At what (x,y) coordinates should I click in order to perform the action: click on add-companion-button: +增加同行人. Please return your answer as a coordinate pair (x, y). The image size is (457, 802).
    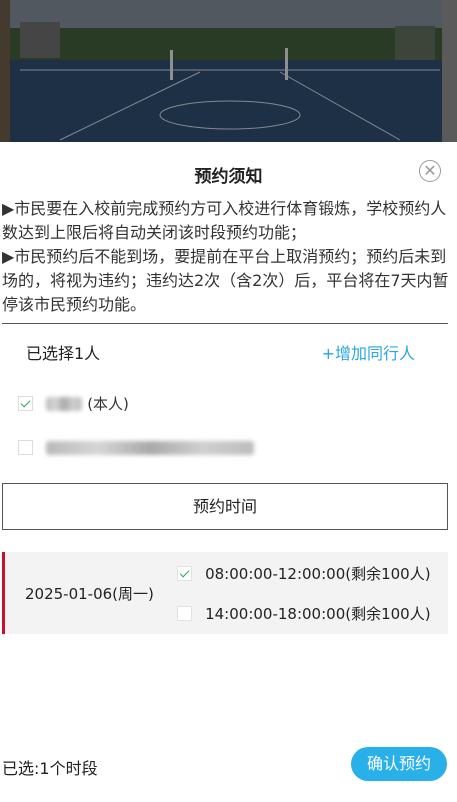
    Looking at the image, I should click on (368, 352).